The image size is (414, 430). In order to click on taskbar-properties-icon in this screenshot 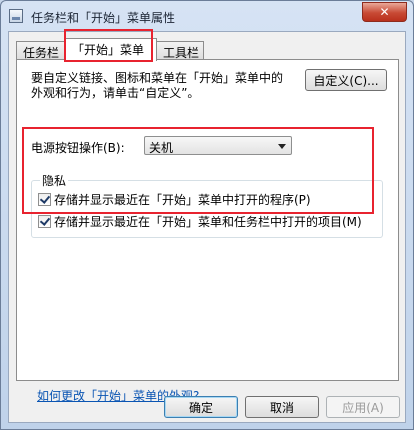, I will do `click(16, 16)`.